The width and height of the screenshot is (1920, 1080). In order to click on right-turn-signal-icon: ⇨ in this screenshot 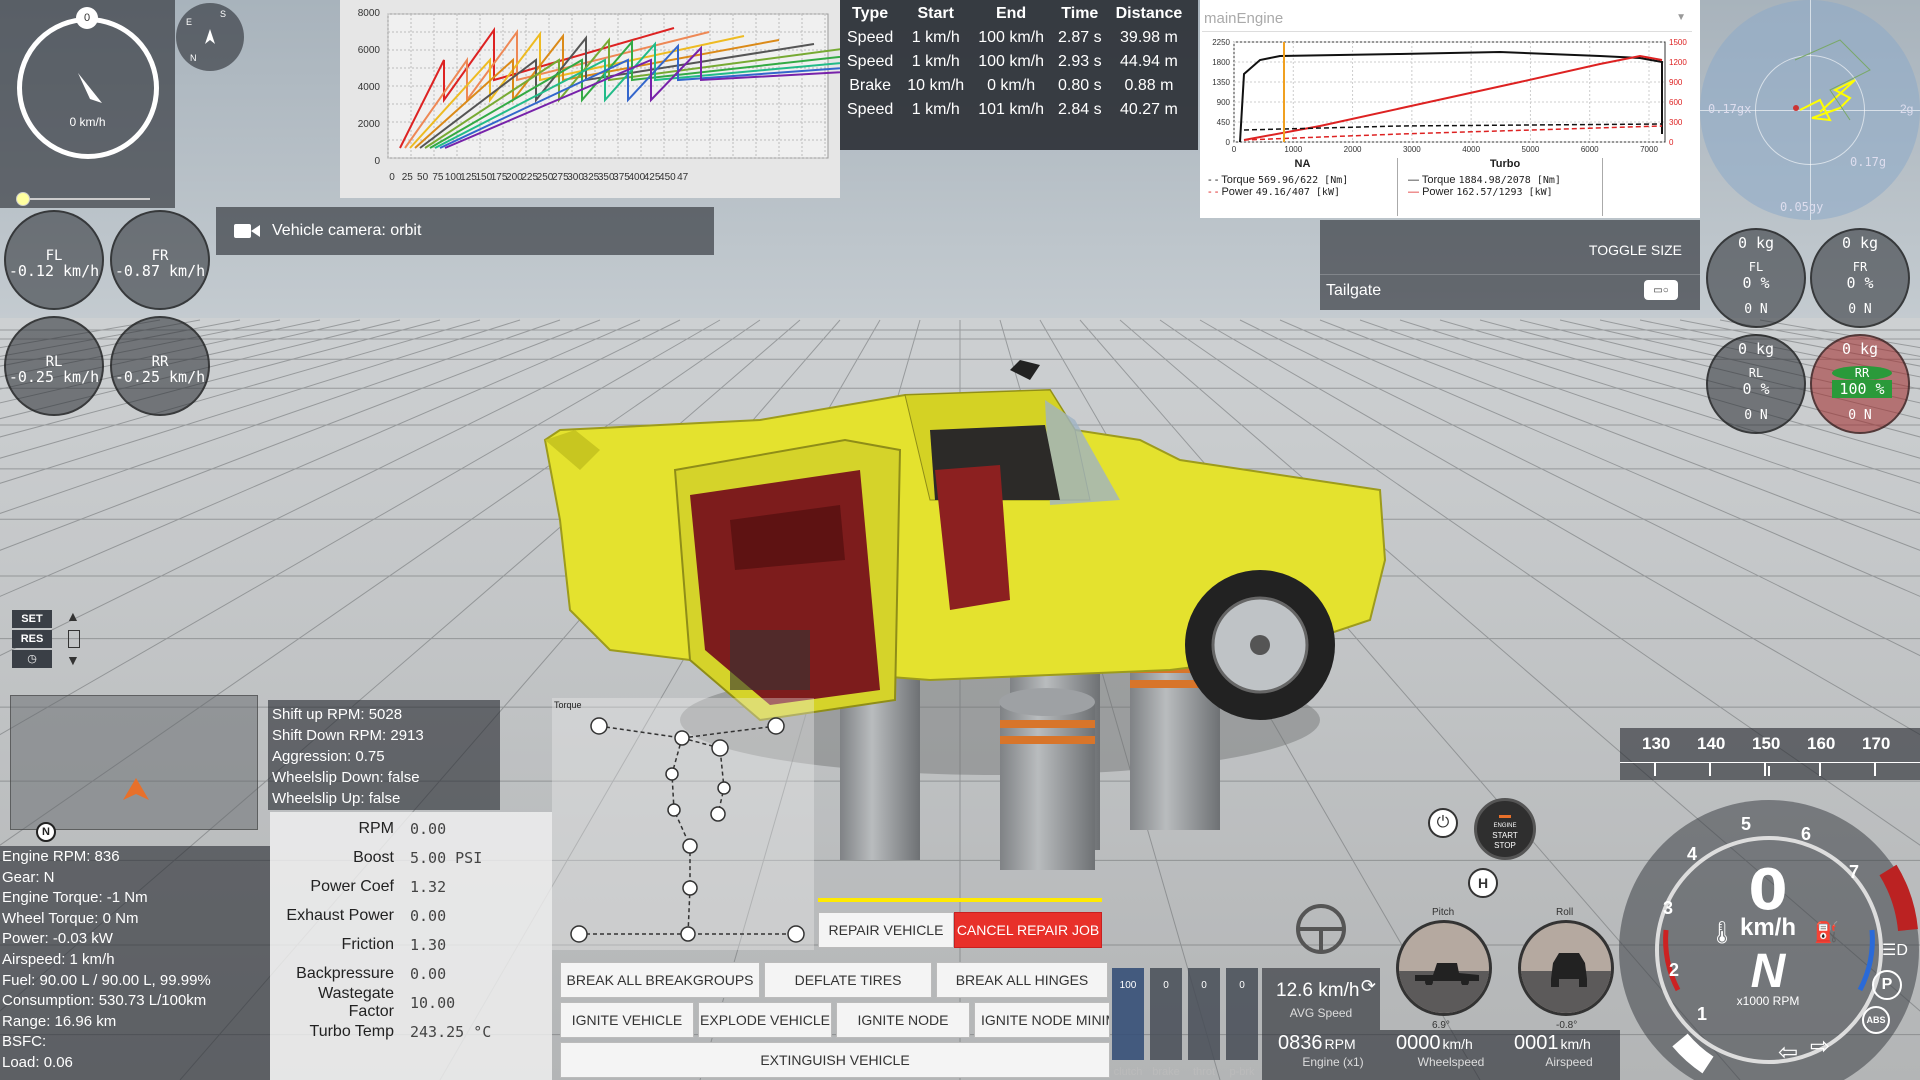, I will do `click(1820, 1046)`.